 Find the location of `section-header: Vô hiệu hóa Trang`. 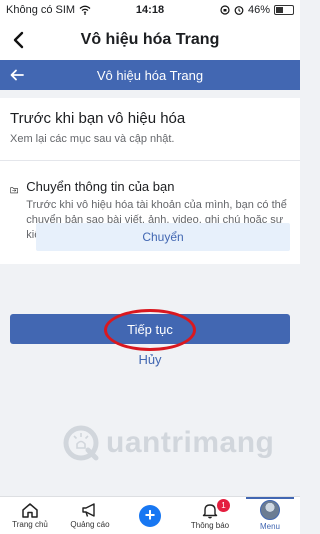

section-header: Vô hiệu hóa Trang is located at coordinates (150, 75).